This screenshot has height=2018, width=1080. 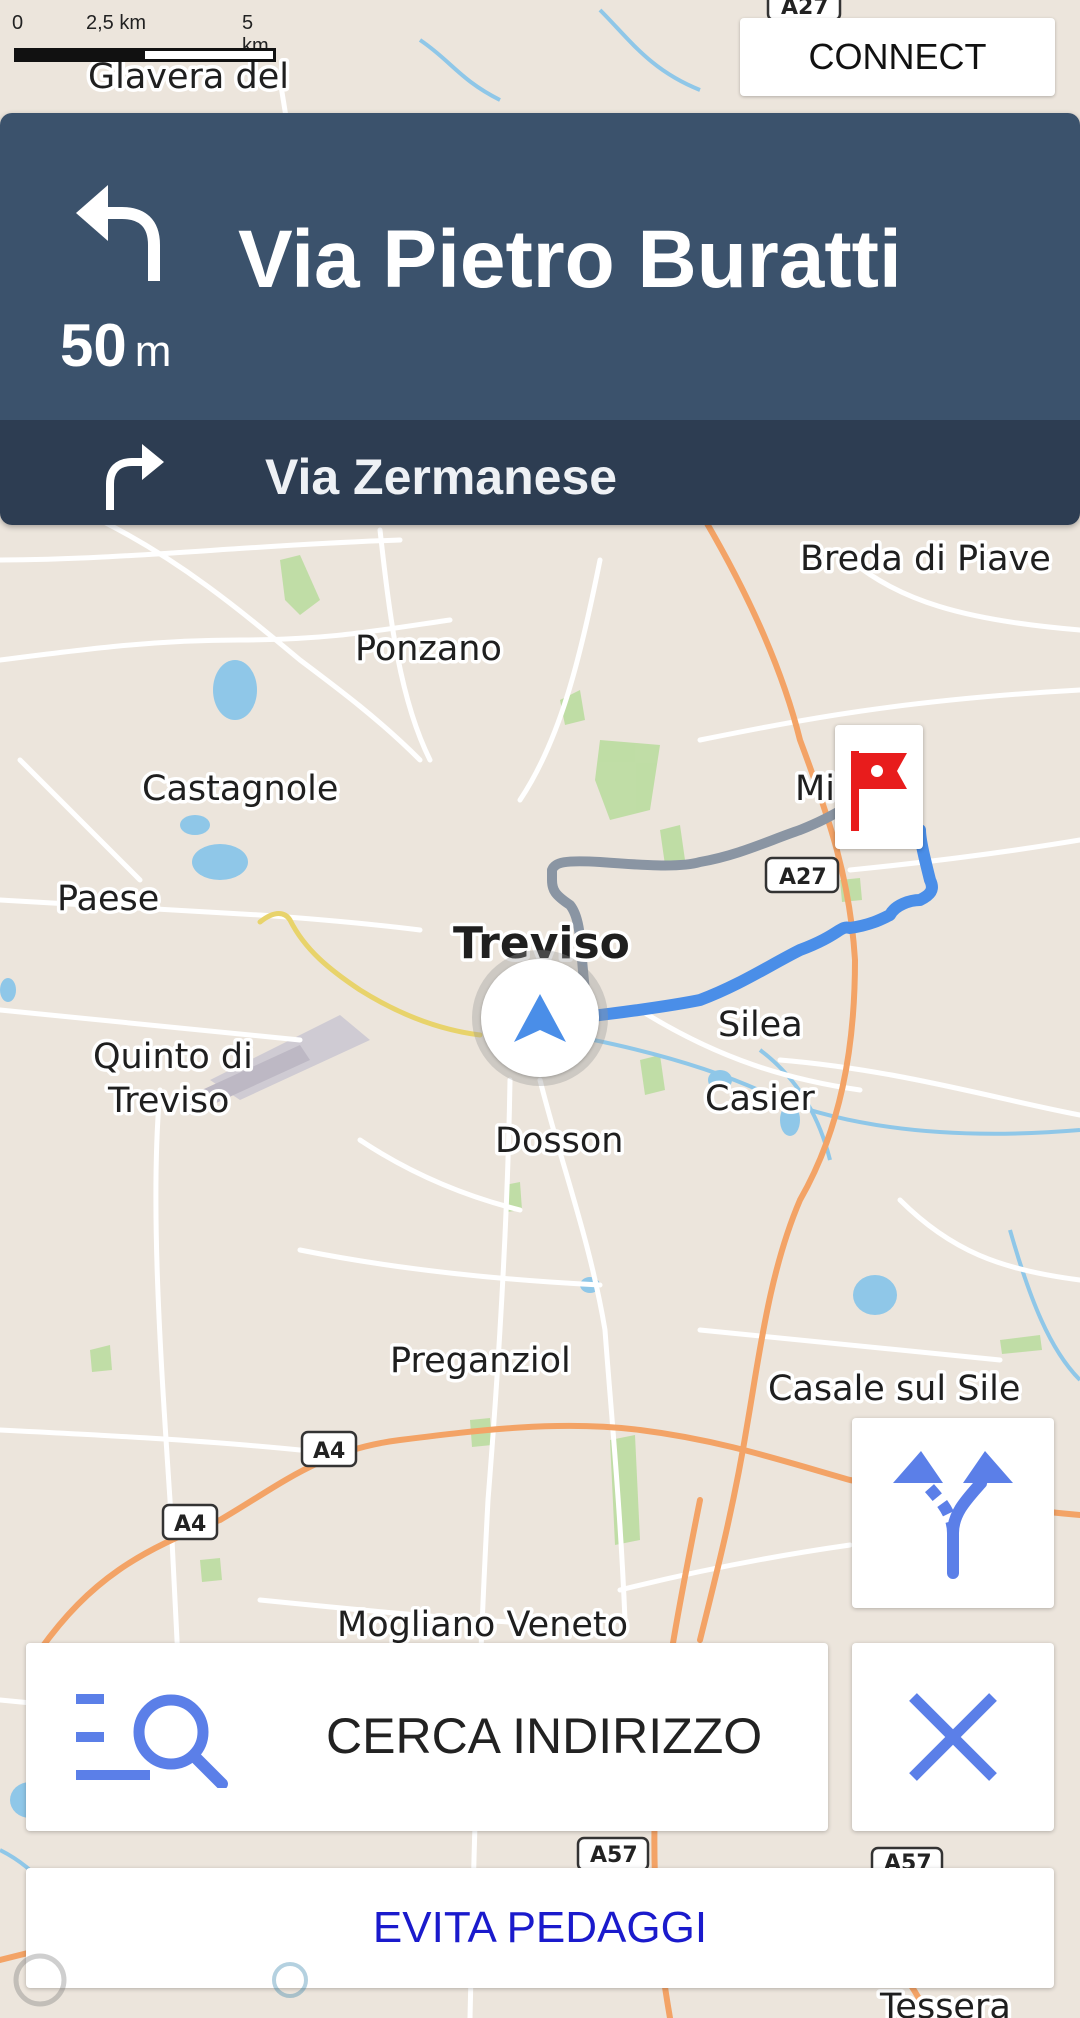 I want to click on map-label-ponzano: Ponzano, so click(x=428, y=649).